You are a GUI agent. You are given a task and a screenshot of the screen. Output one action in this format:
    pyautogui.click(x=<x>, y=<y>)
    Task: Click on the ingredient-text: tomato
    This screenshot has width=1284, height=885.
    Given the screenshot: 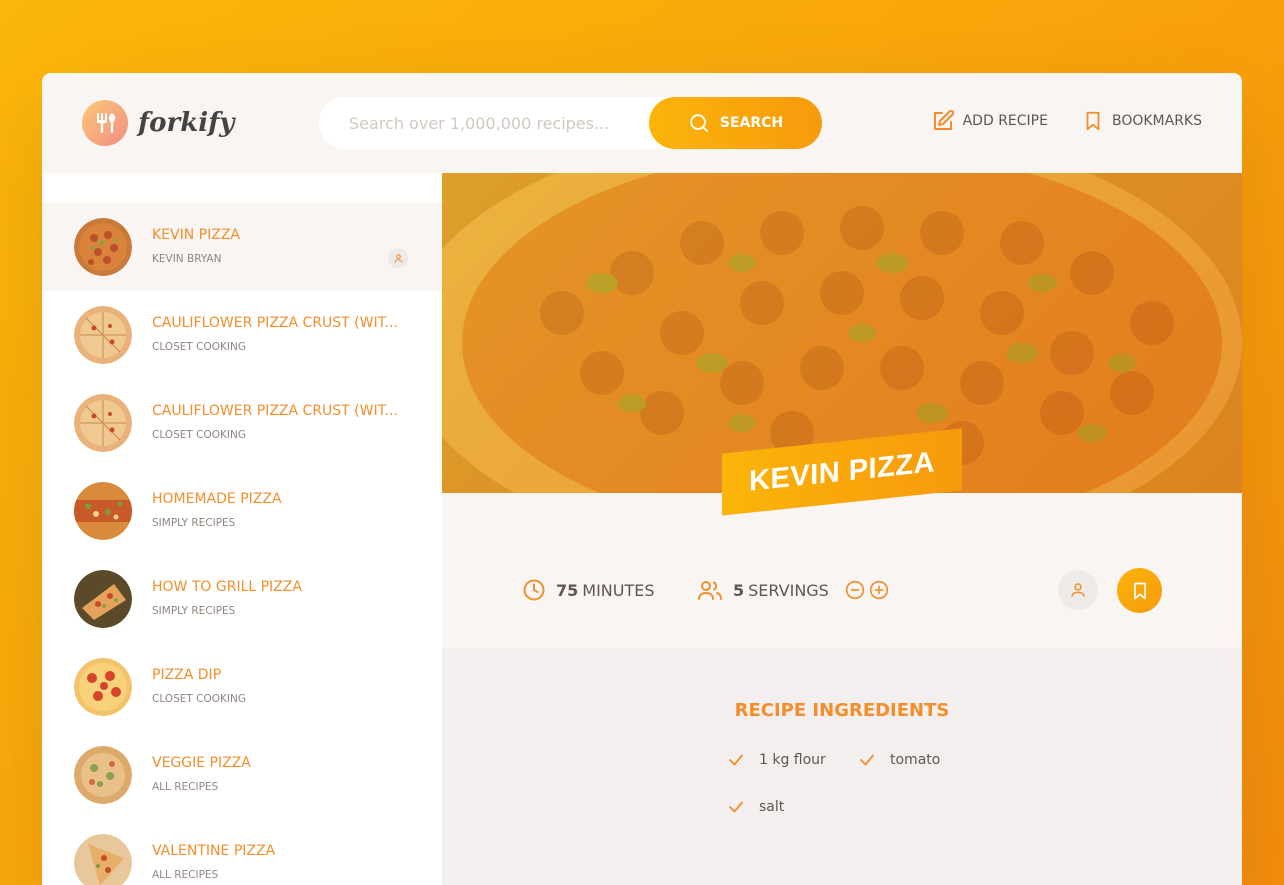 What is the action you would take?
    pyautogui.click(x=915, y=760)
    